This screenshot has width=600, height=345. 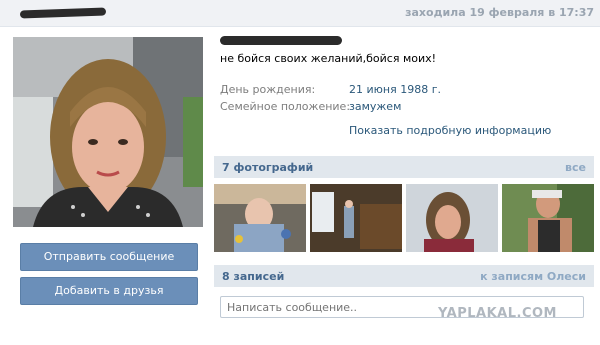 I want to click on baby-photo-image, so click(x=260, y=218).